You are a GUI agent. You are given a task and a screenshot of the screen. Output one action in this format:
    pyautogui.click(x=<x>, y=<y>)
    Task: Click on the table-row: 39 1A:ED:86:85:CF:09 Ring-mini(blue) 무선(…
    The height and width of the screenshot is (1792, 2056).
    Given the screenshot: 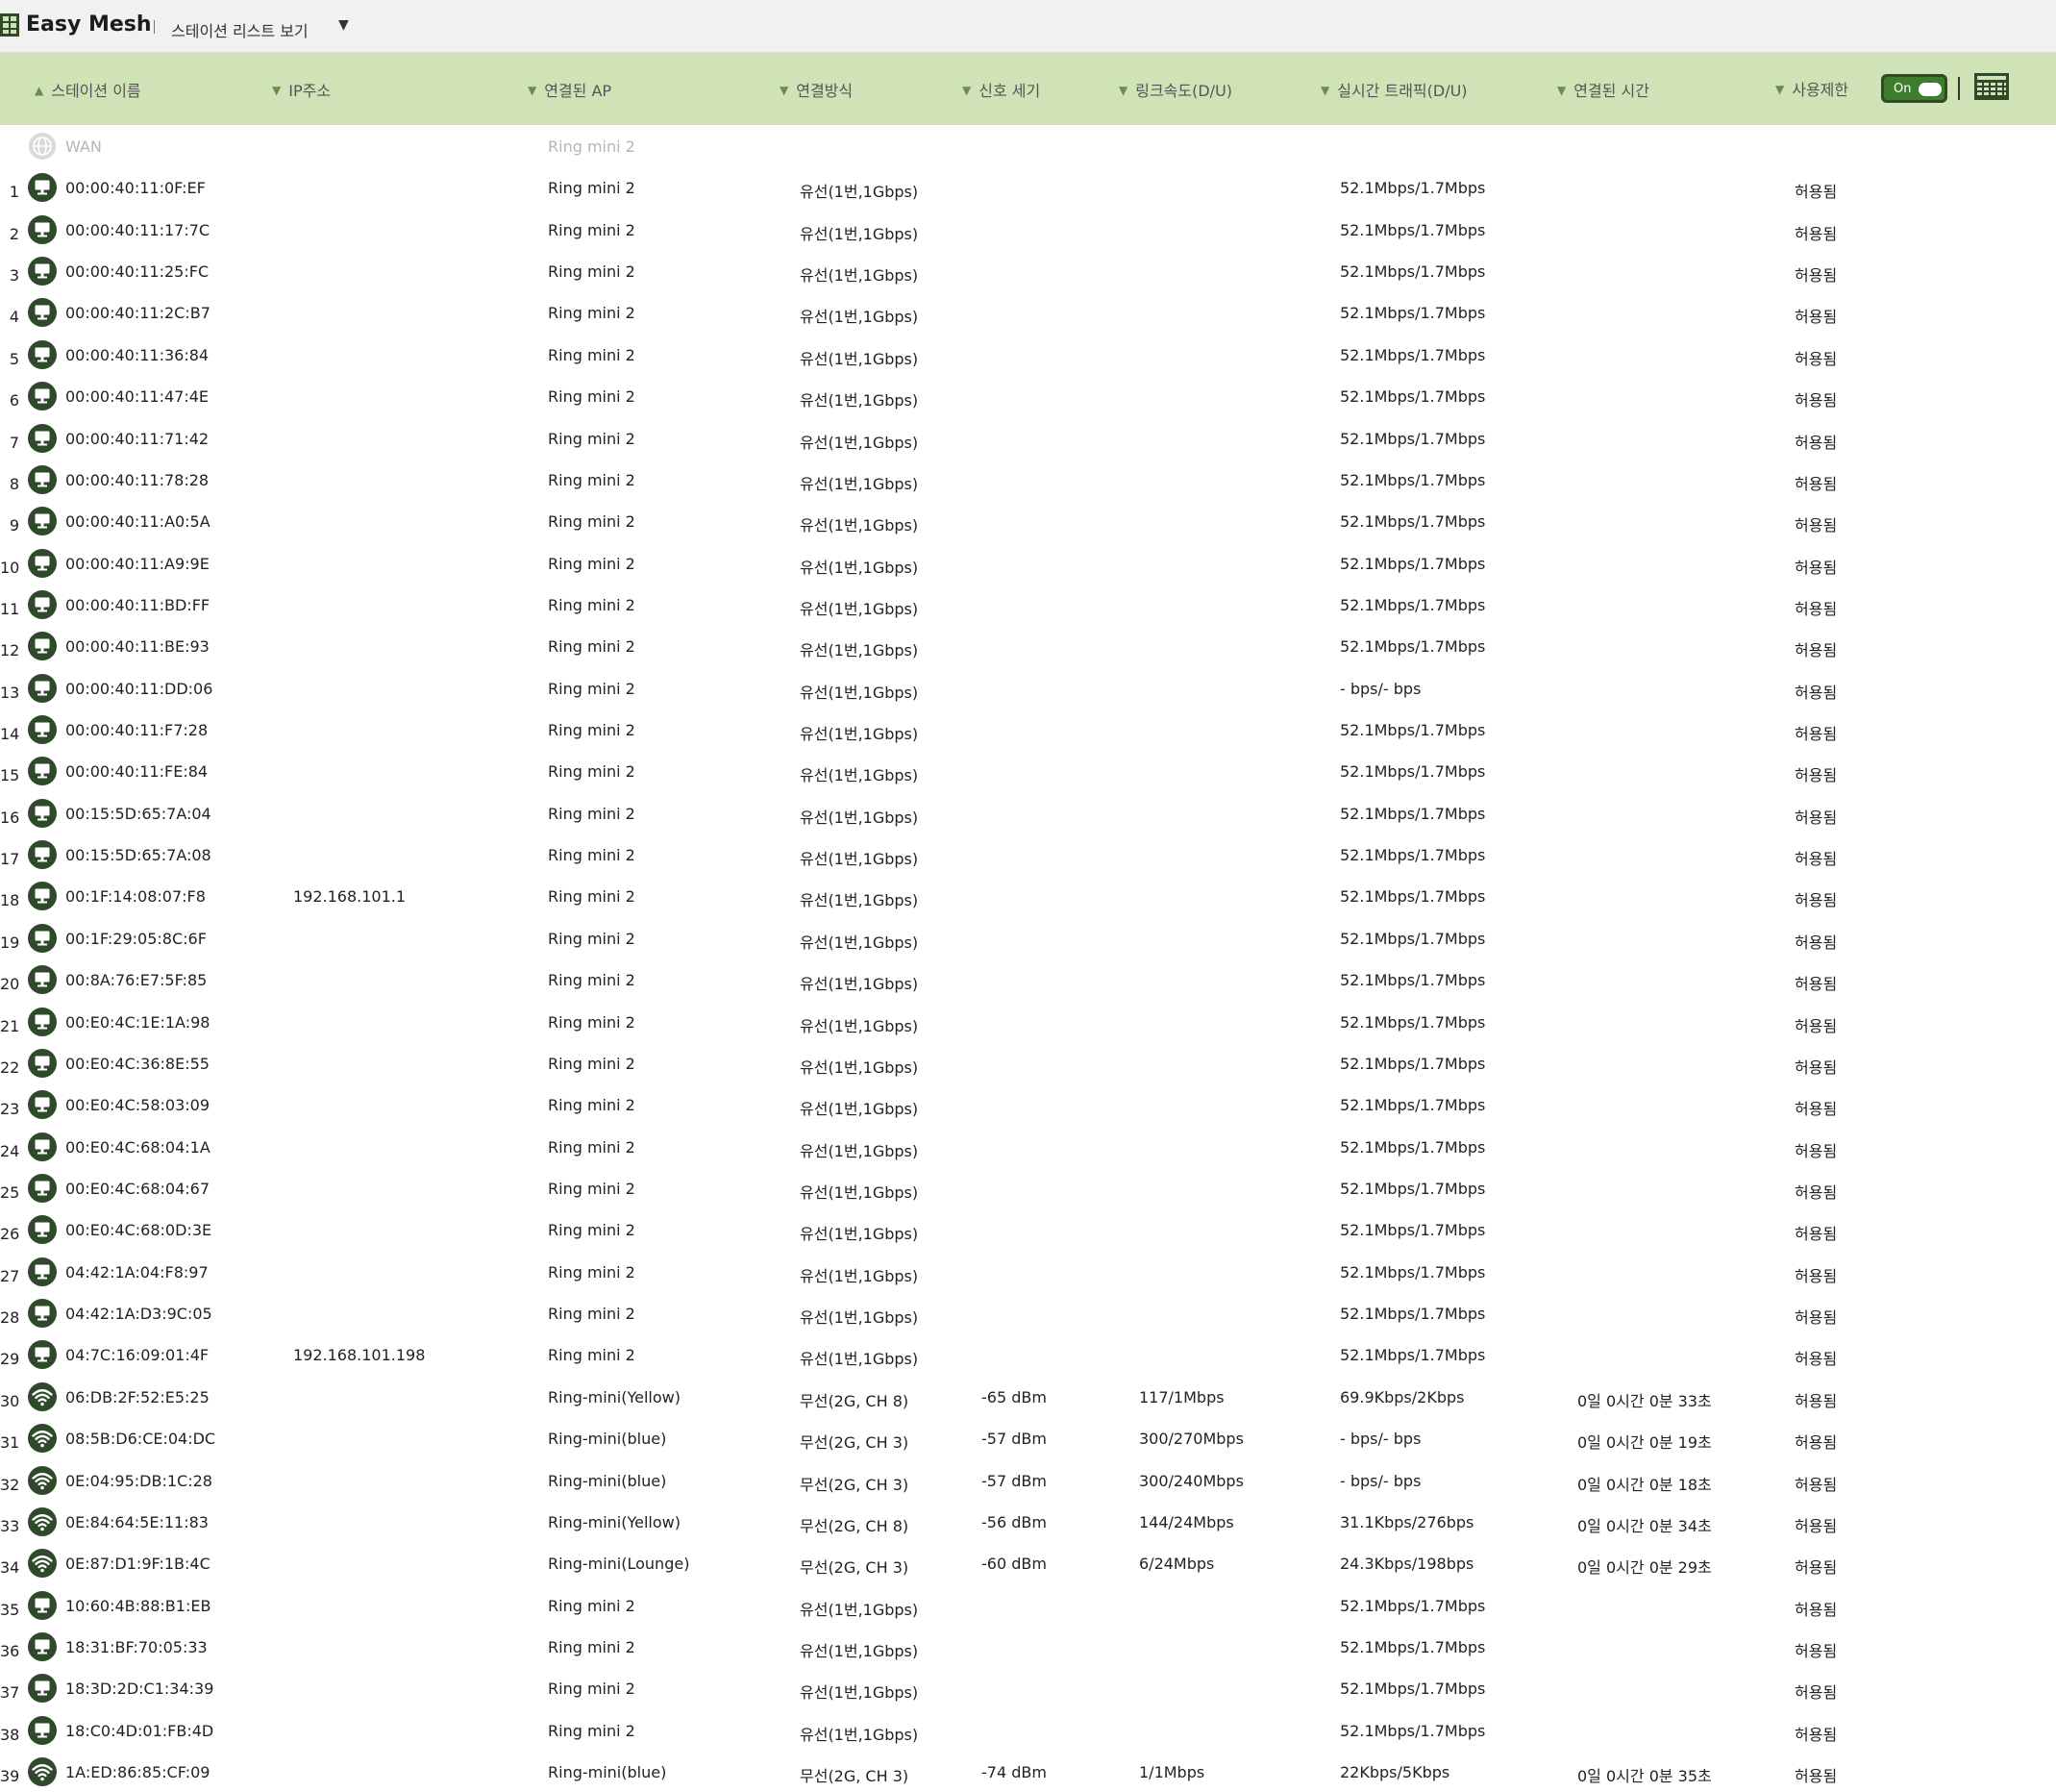 What is the action you would take?
    pyautogui.click(x=1028, y=1771)
    